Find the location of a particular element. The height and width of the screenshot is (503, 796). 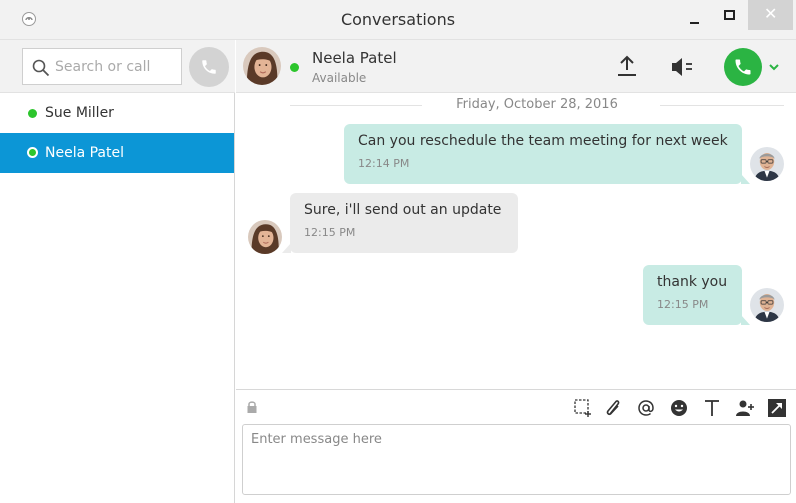

search-icon is located at coordinates (41, 68).